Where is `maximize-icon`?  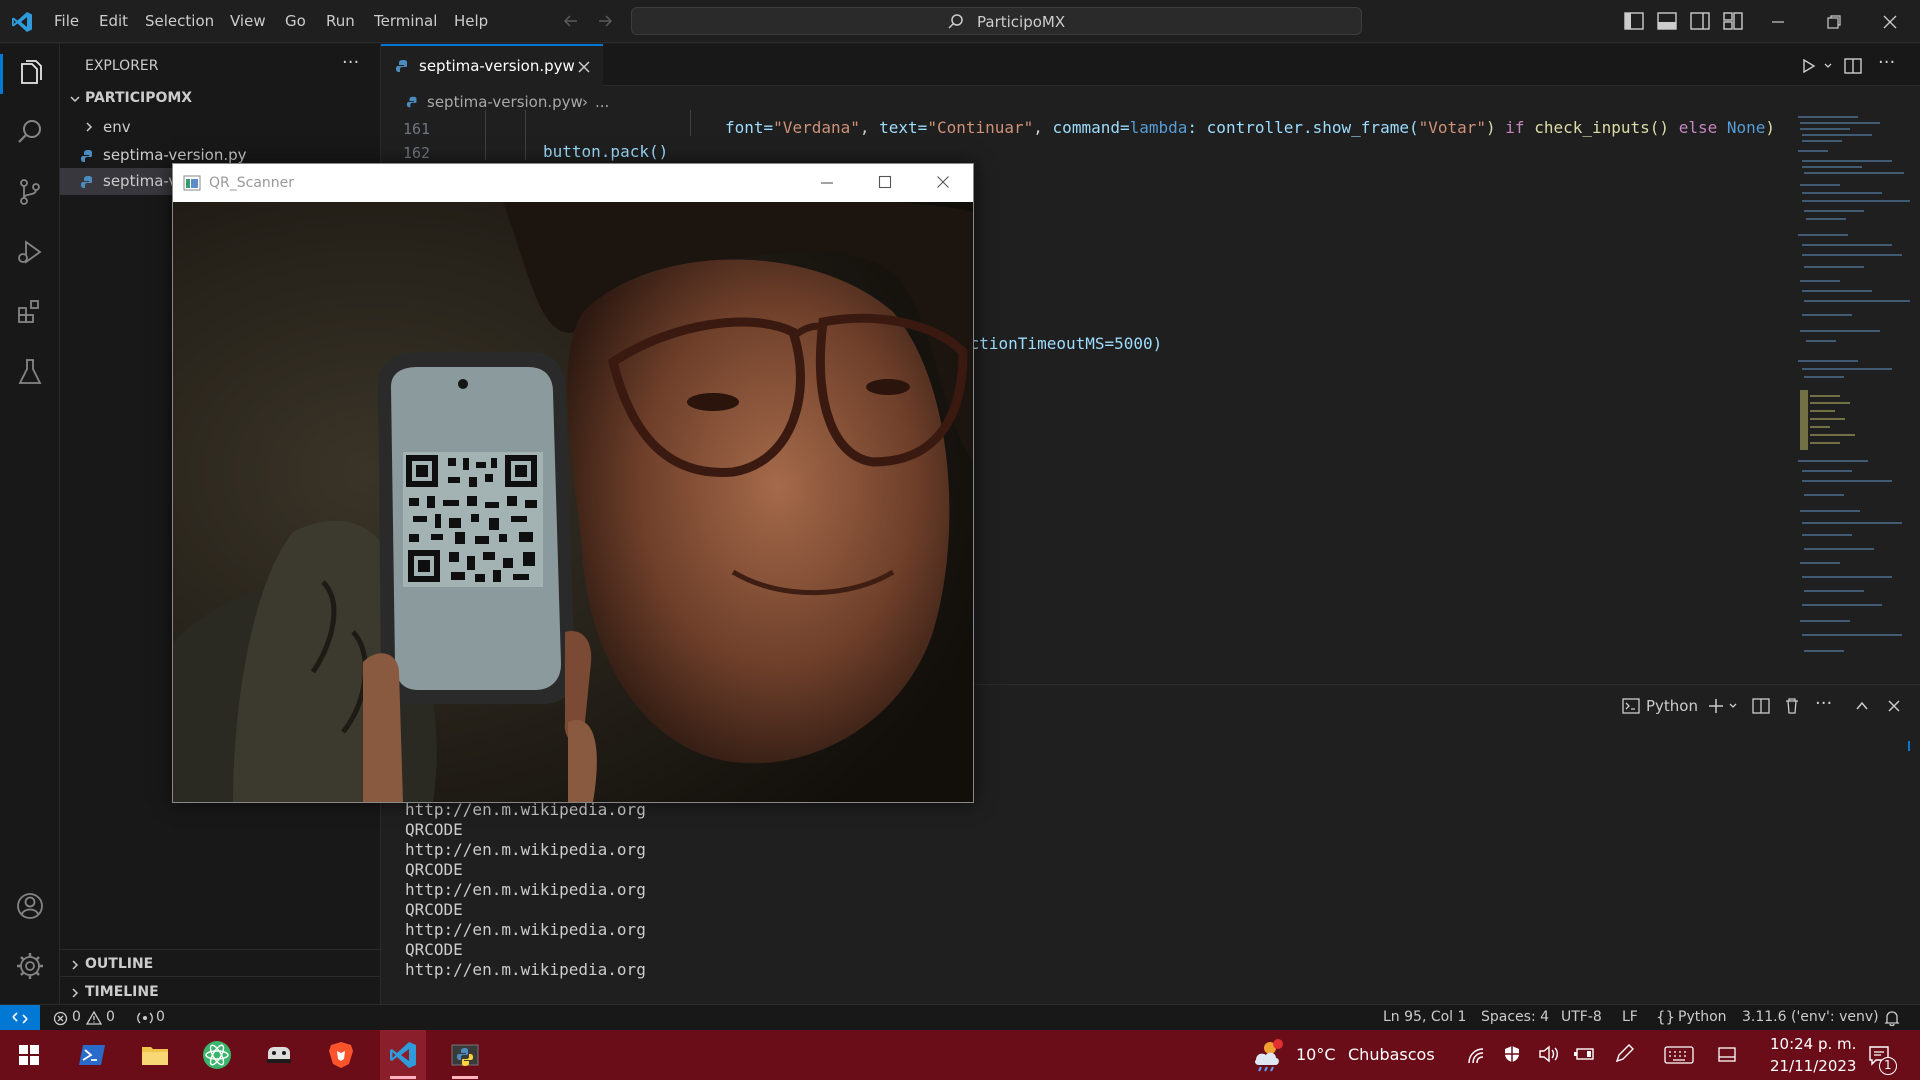
maximize-icon is located at coordinates (885, 182).